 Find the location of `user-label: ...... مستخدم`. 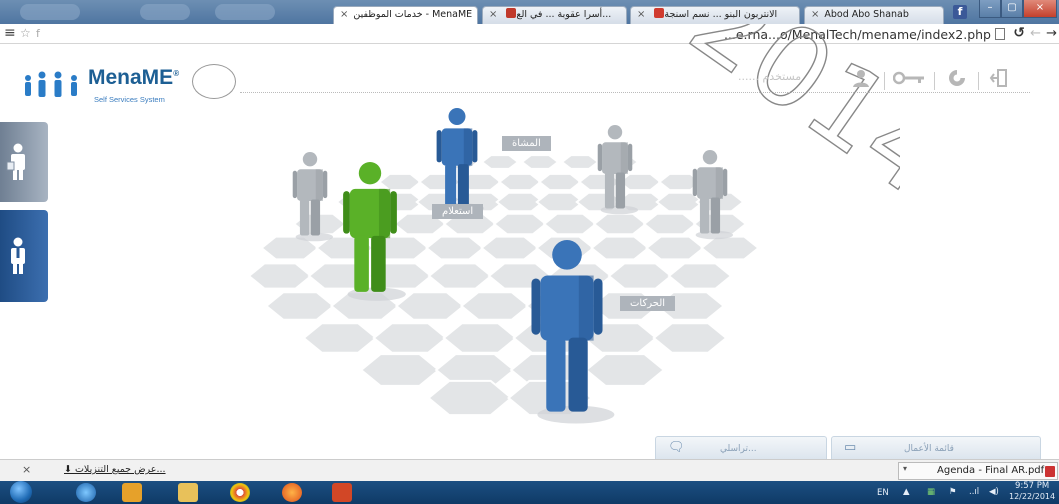

user-label: ...... مستخدم is located at coordinates (770, 76).